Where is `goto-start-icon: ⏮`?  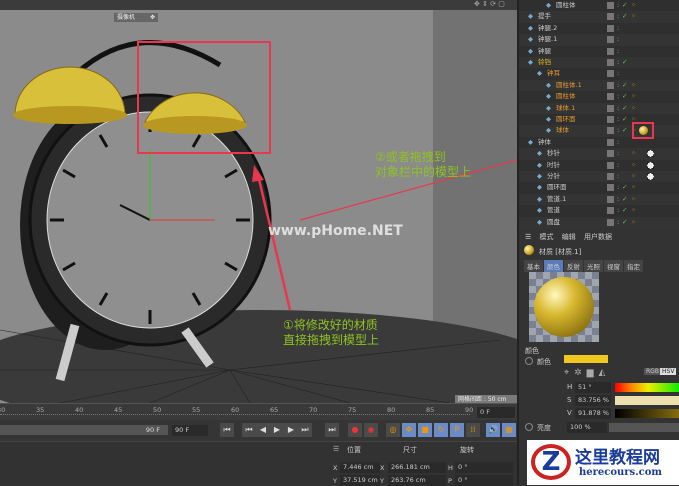
goto-start-icon: ⏮ is located at coordinates (227, 430).